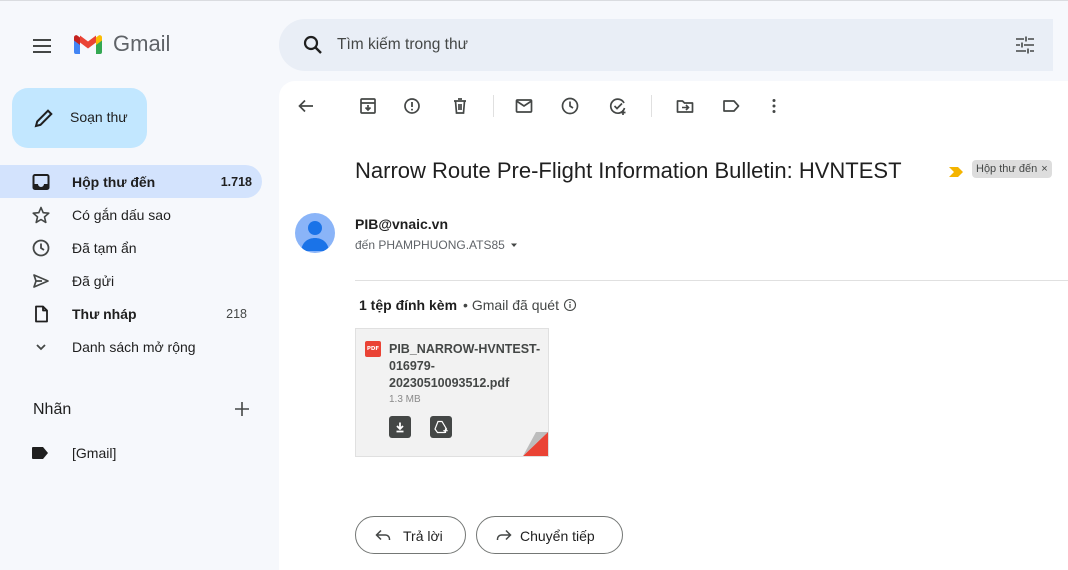 The image size is (1068, 570). What do you see at coordinates (685, 106) in the screenshot?
I see `move-to-icon` at bounding box center [685, 106].